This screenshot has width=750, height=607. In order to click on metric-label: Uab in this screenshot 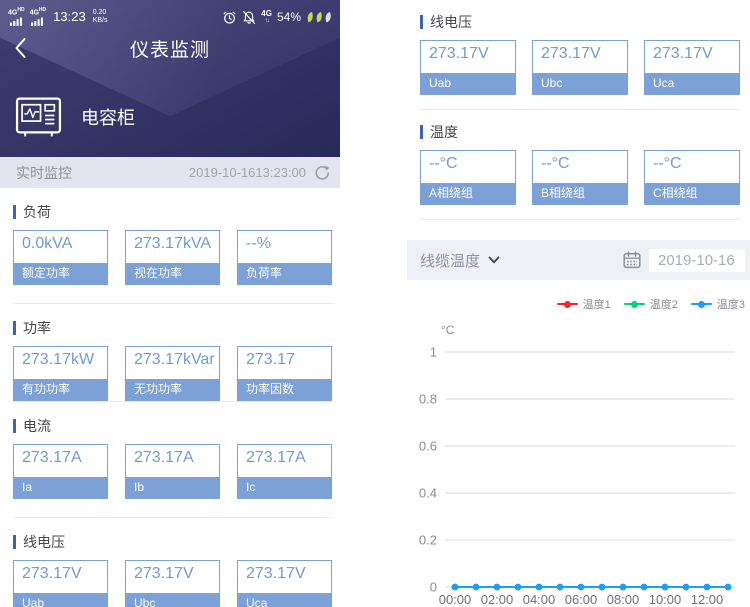, I will do `click(60, 600)`.